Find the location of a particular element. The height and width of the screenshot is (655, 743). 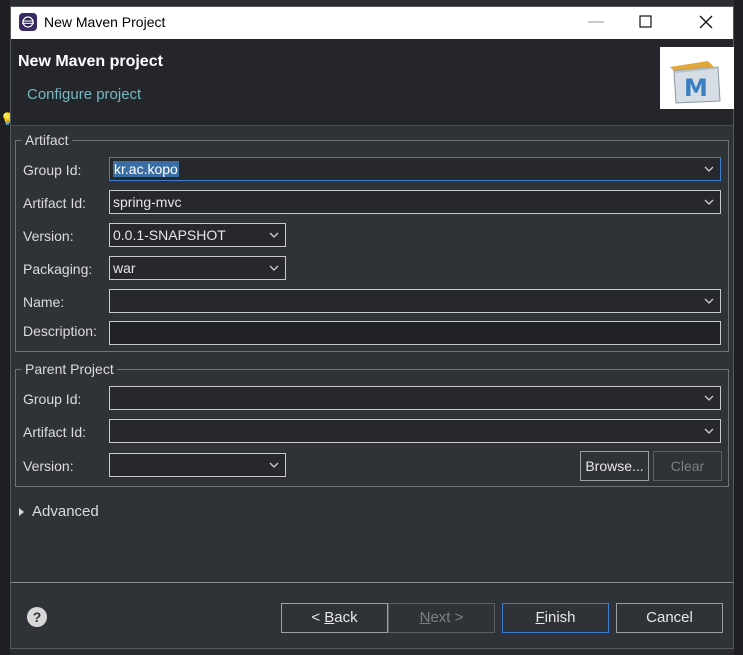

version-label: Version: is located at coordinates (48, 236).